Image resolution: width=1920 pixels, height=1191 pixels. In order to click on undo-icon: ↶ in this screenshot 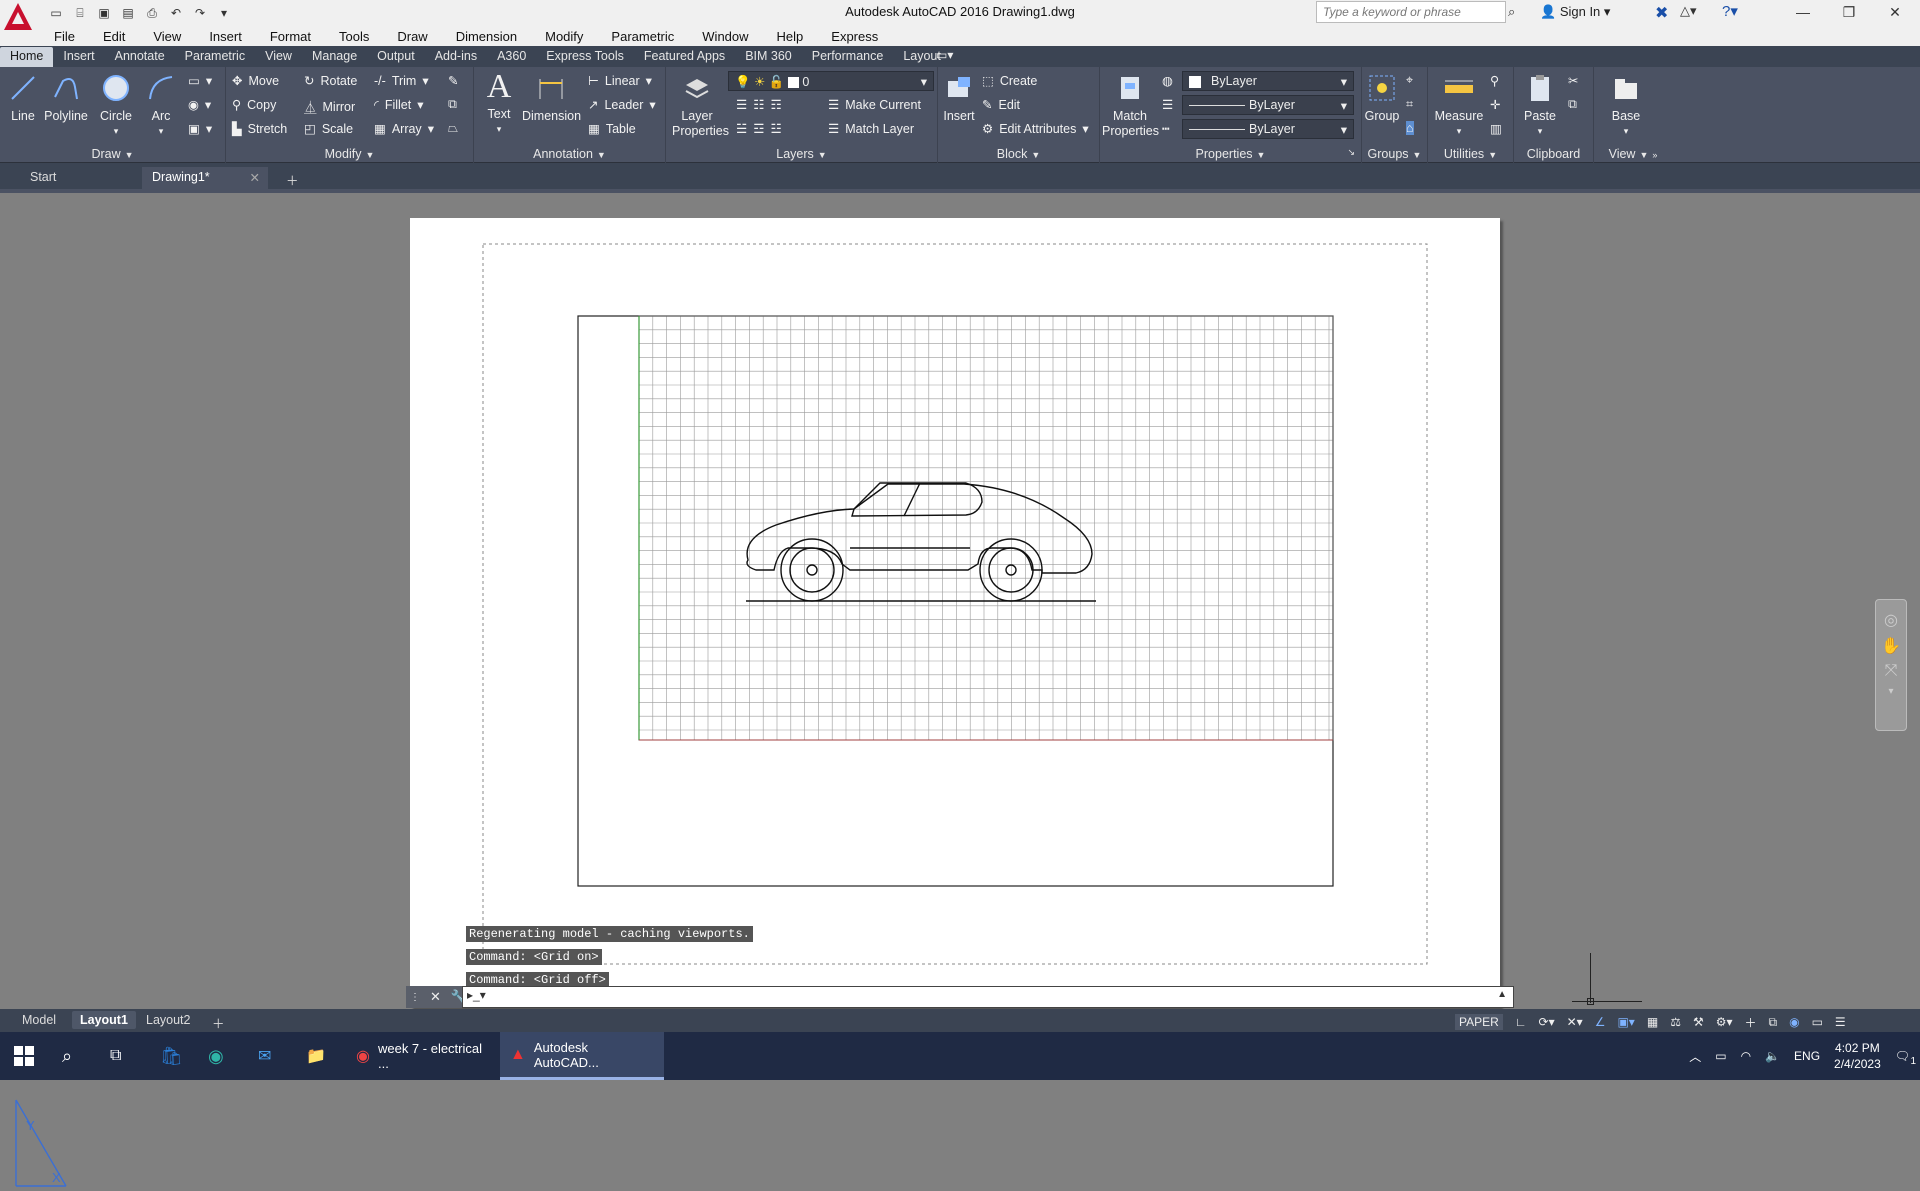, I will do `click(176, 13)`.